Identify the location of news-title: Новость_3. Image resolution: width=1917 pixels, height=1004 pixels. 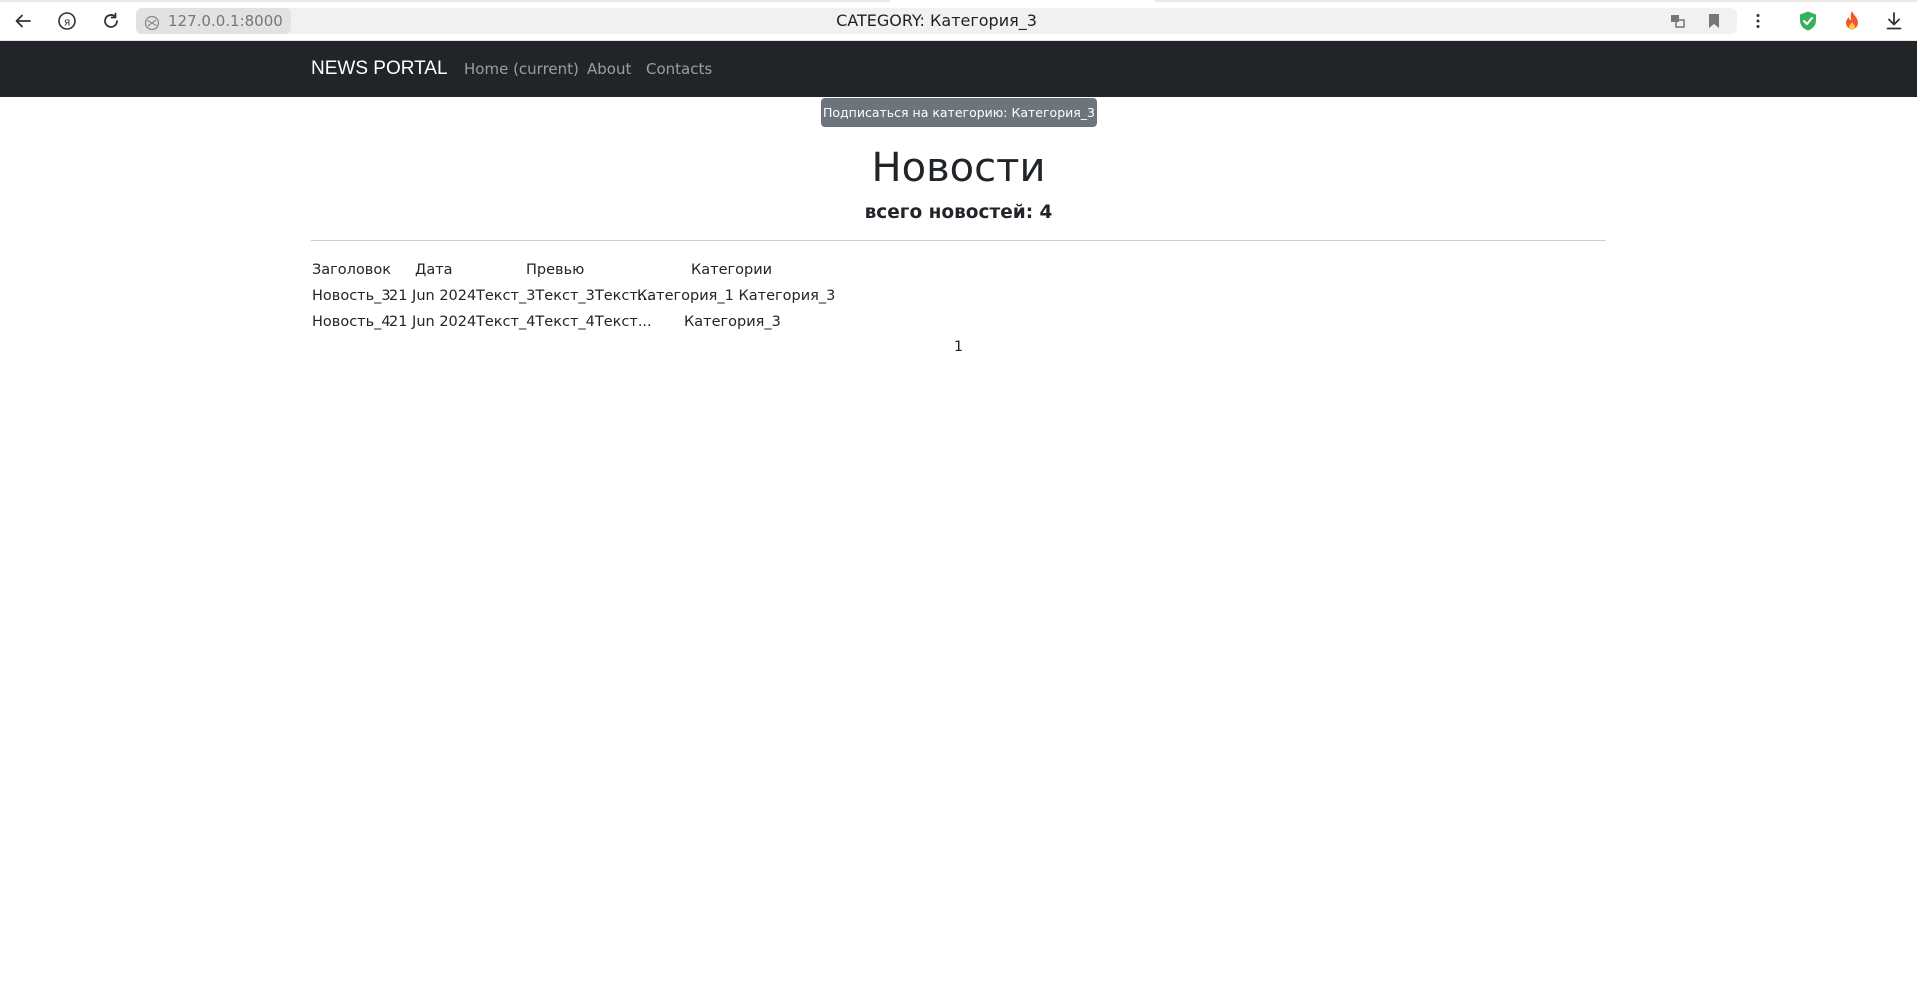
(351, 296).